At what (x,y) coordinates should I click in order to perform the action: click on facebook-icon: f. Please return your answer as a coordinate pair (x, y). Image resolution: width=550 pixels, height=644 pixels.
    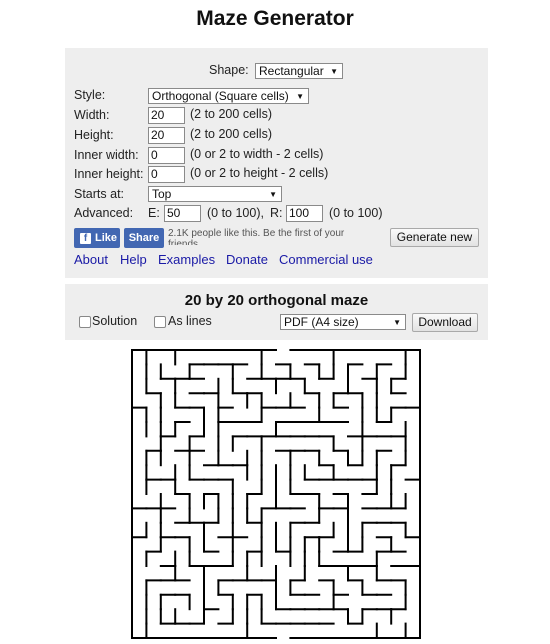
    Looking at the image, I should click on (85, 238).